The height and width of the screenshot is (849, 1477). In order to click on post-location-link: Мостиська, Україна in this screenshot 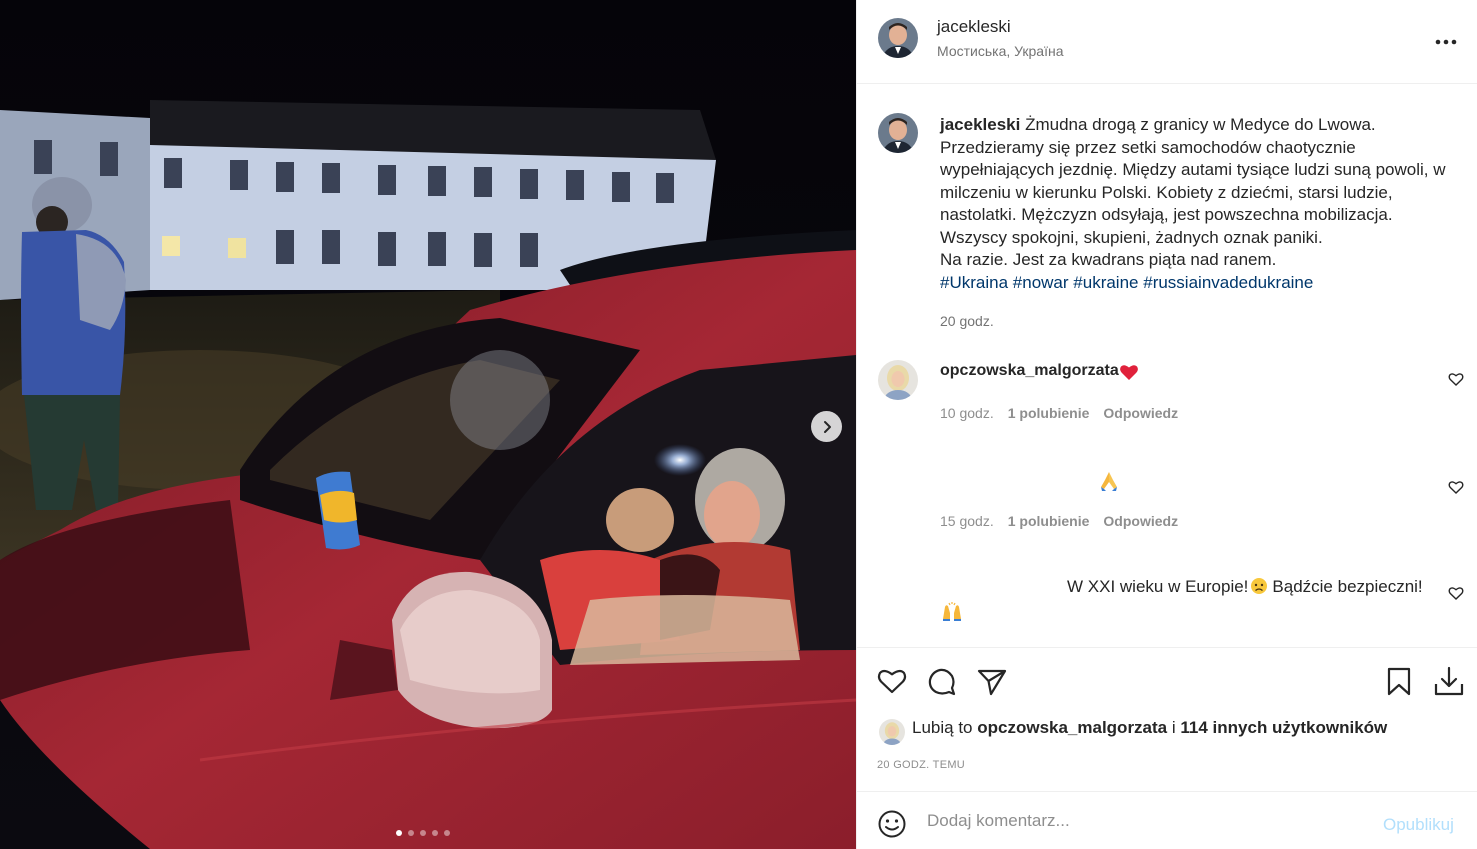, I will do `click(1000, 51)`.